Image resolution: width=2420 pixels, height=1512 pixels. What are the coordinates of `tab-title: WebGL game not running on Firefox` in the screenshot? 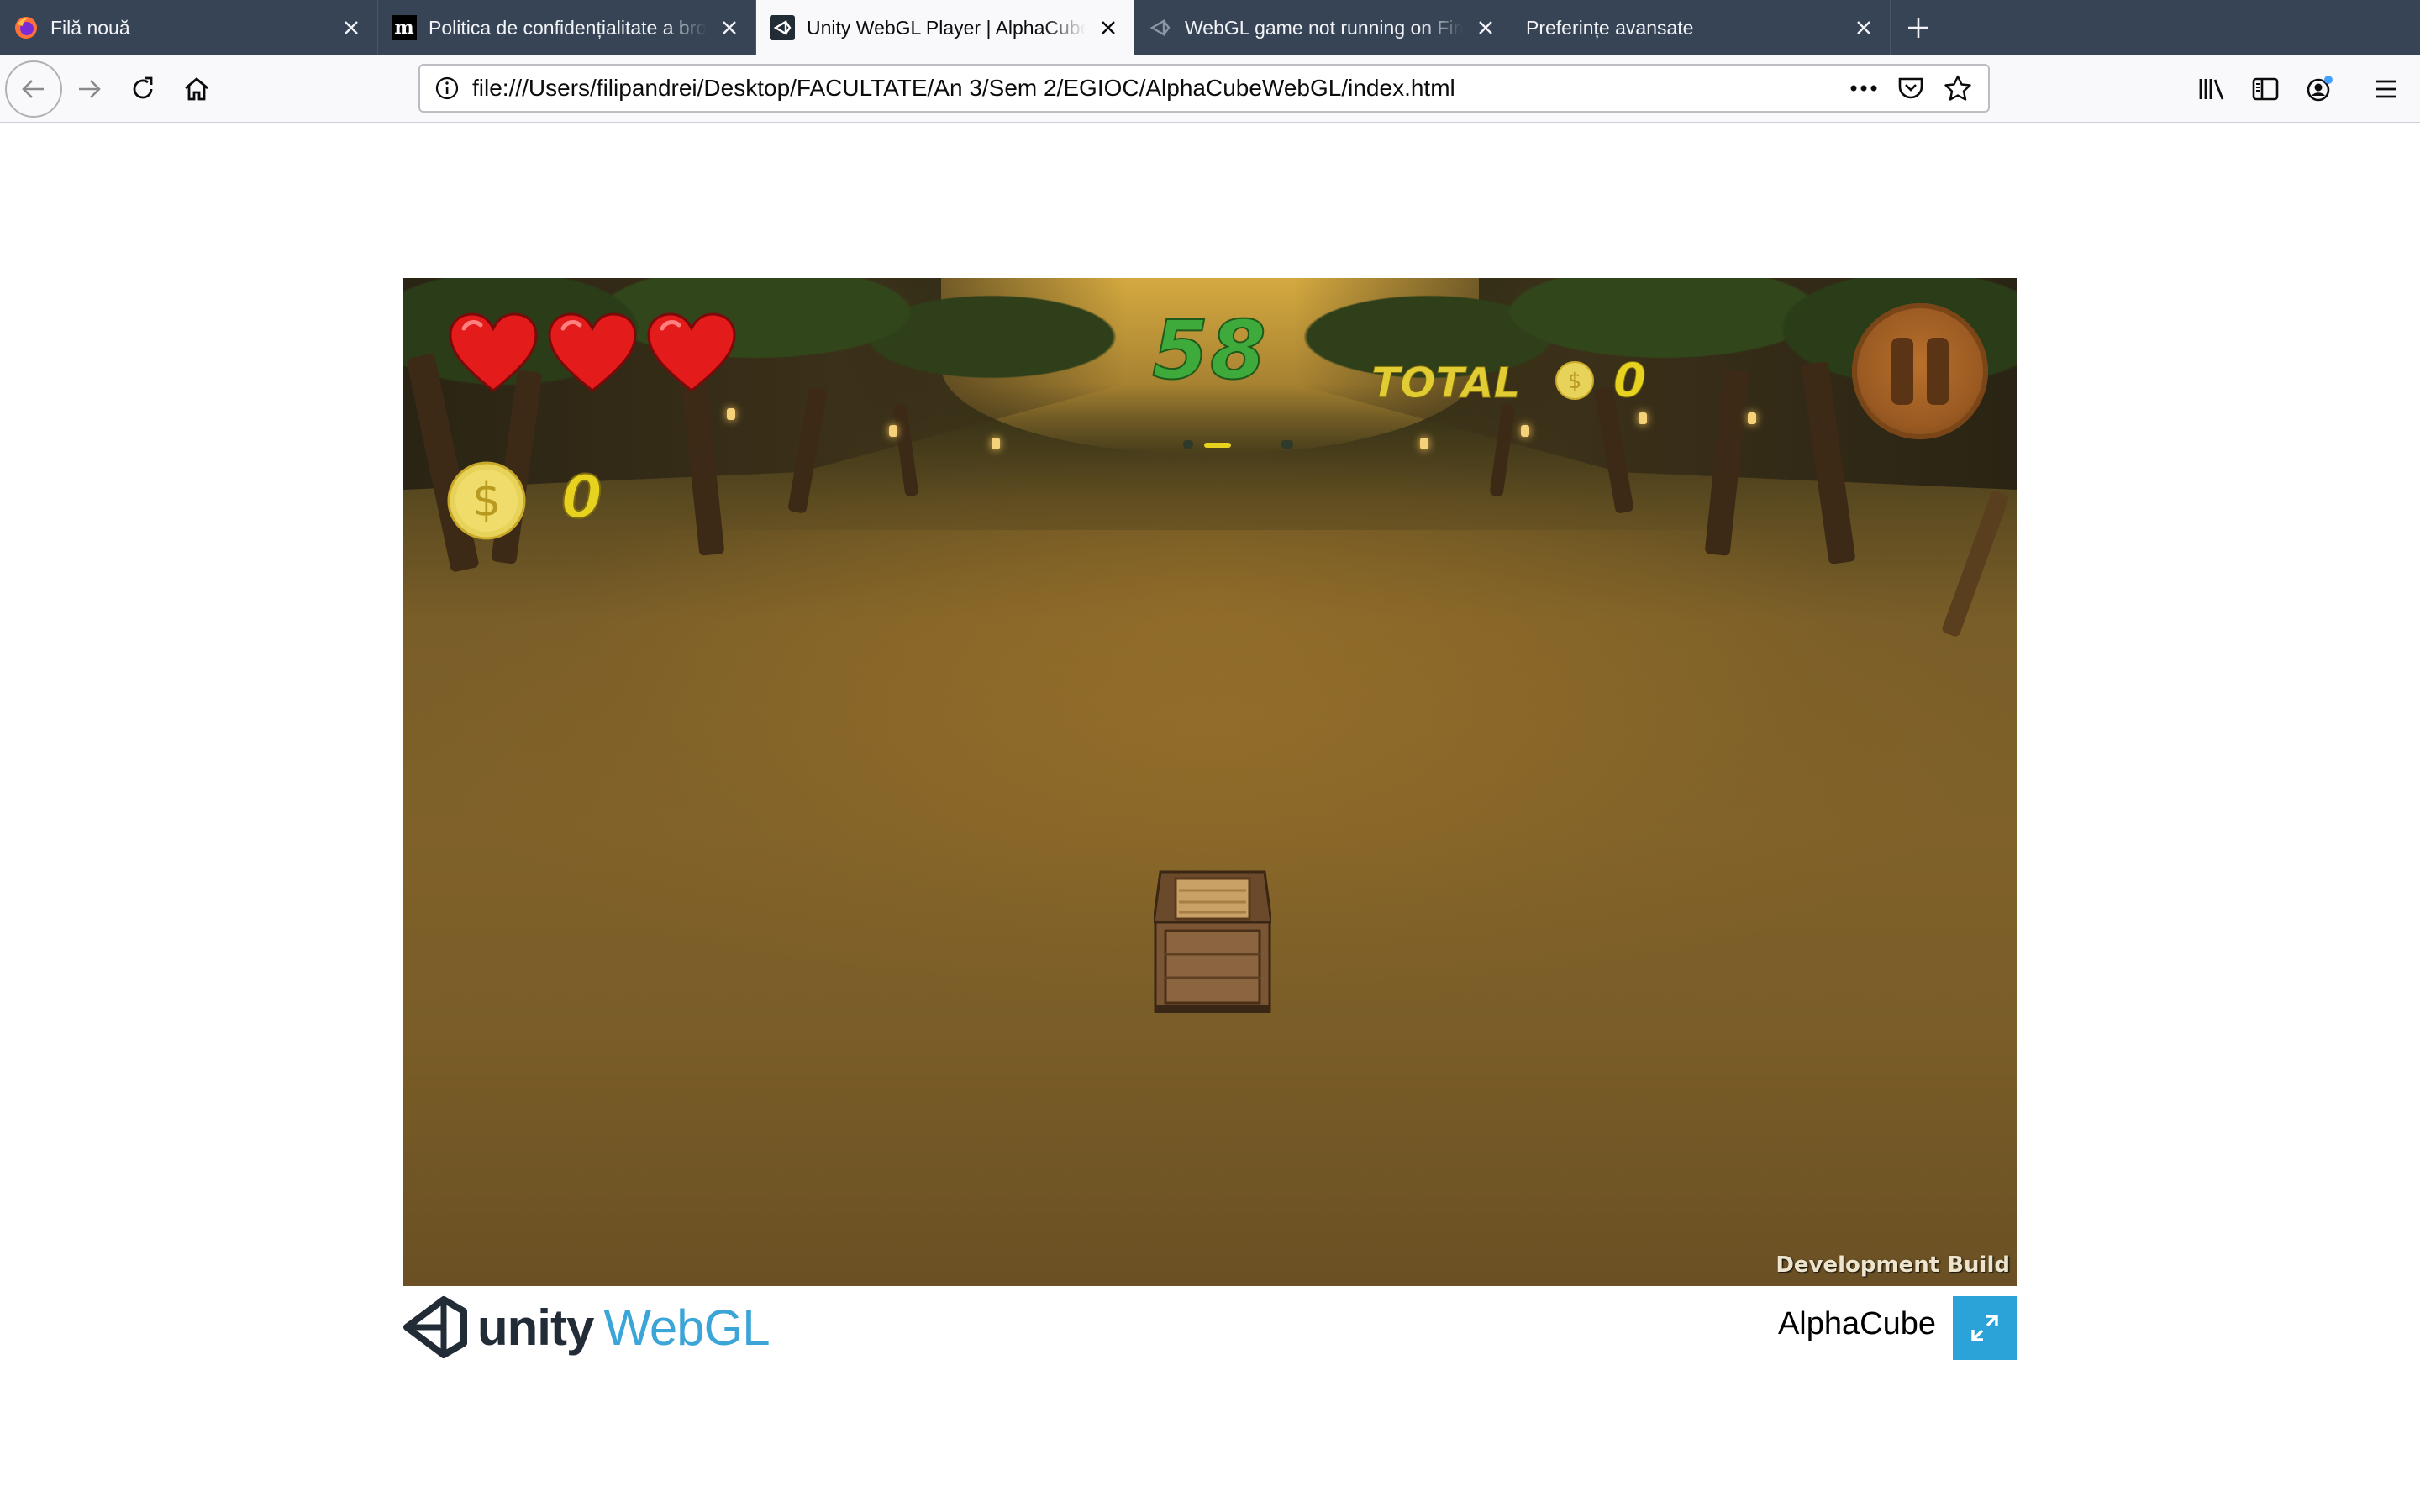 It's located at (1324, 27).